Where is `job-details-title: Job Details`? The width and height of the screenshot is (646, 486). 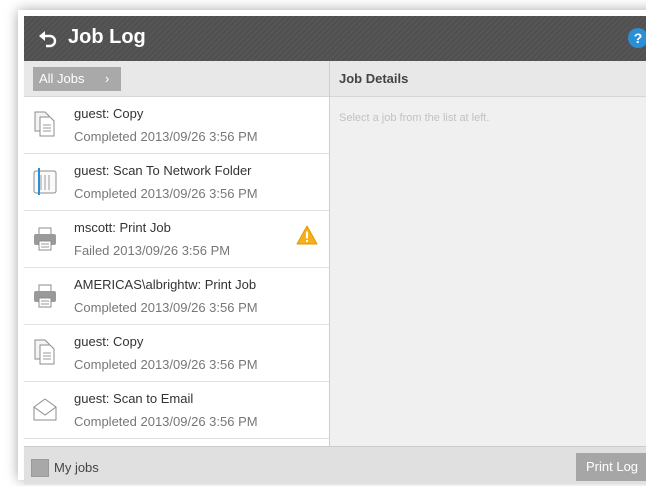 job-details-title: Job Details is located at coordinates (374, 78).